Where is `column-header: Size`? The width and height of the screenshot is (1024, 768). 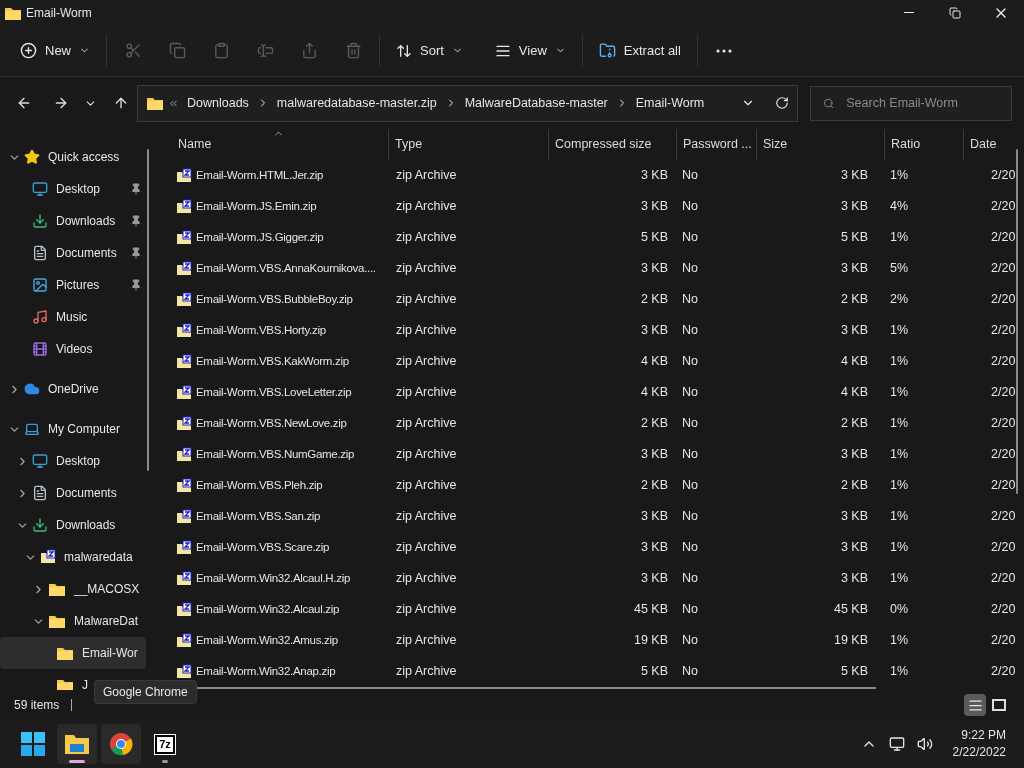
column-header: Size is located at coordinates (820, 144).